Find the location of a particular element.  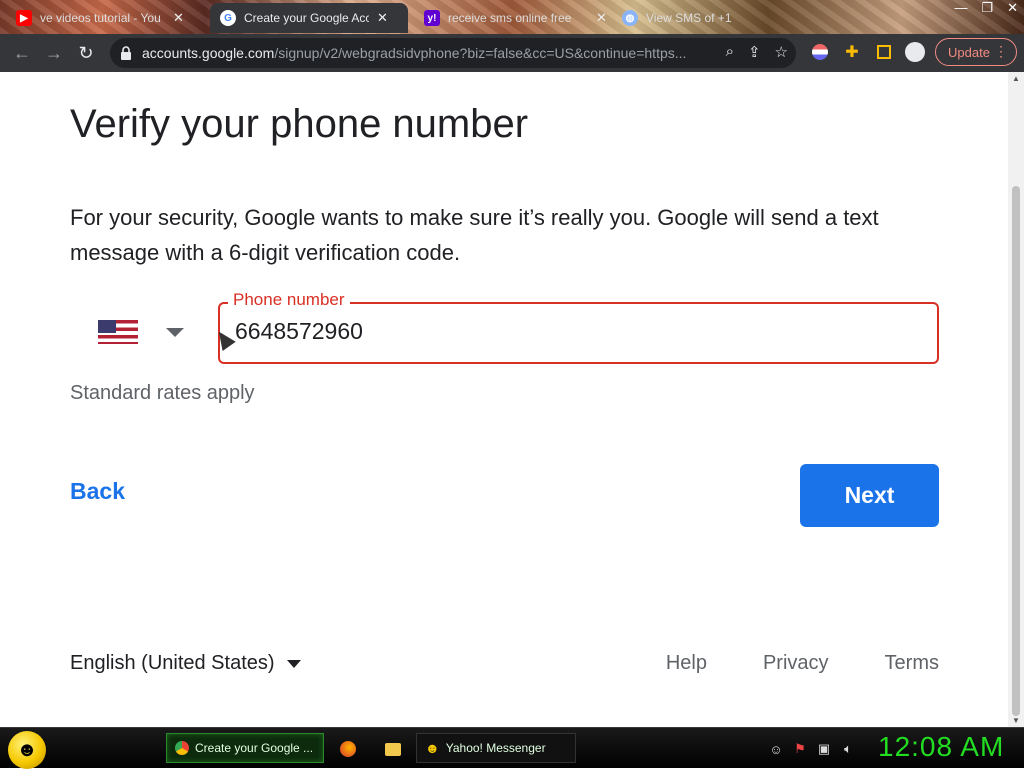

tab-title: View SMS of +1 is located at coordinates (689, 18).